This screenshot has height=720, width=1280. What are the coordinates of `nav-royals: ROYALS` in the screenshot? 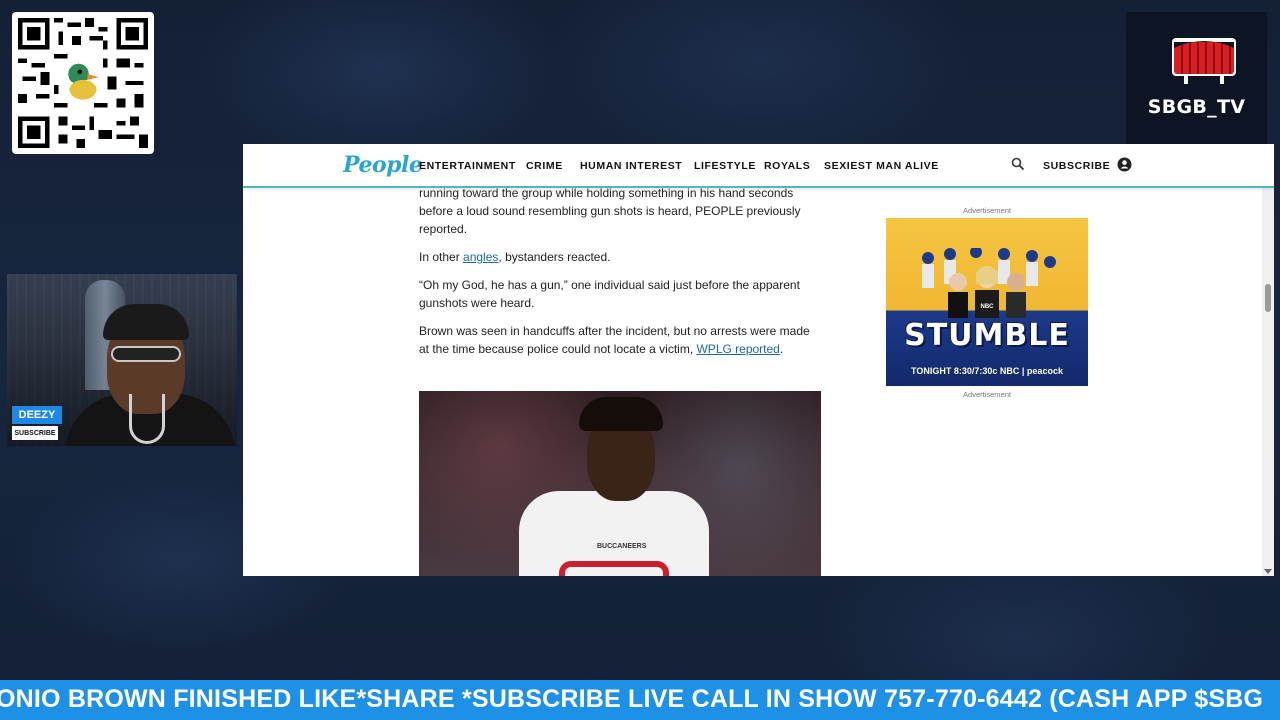 It's located at (787, 166).